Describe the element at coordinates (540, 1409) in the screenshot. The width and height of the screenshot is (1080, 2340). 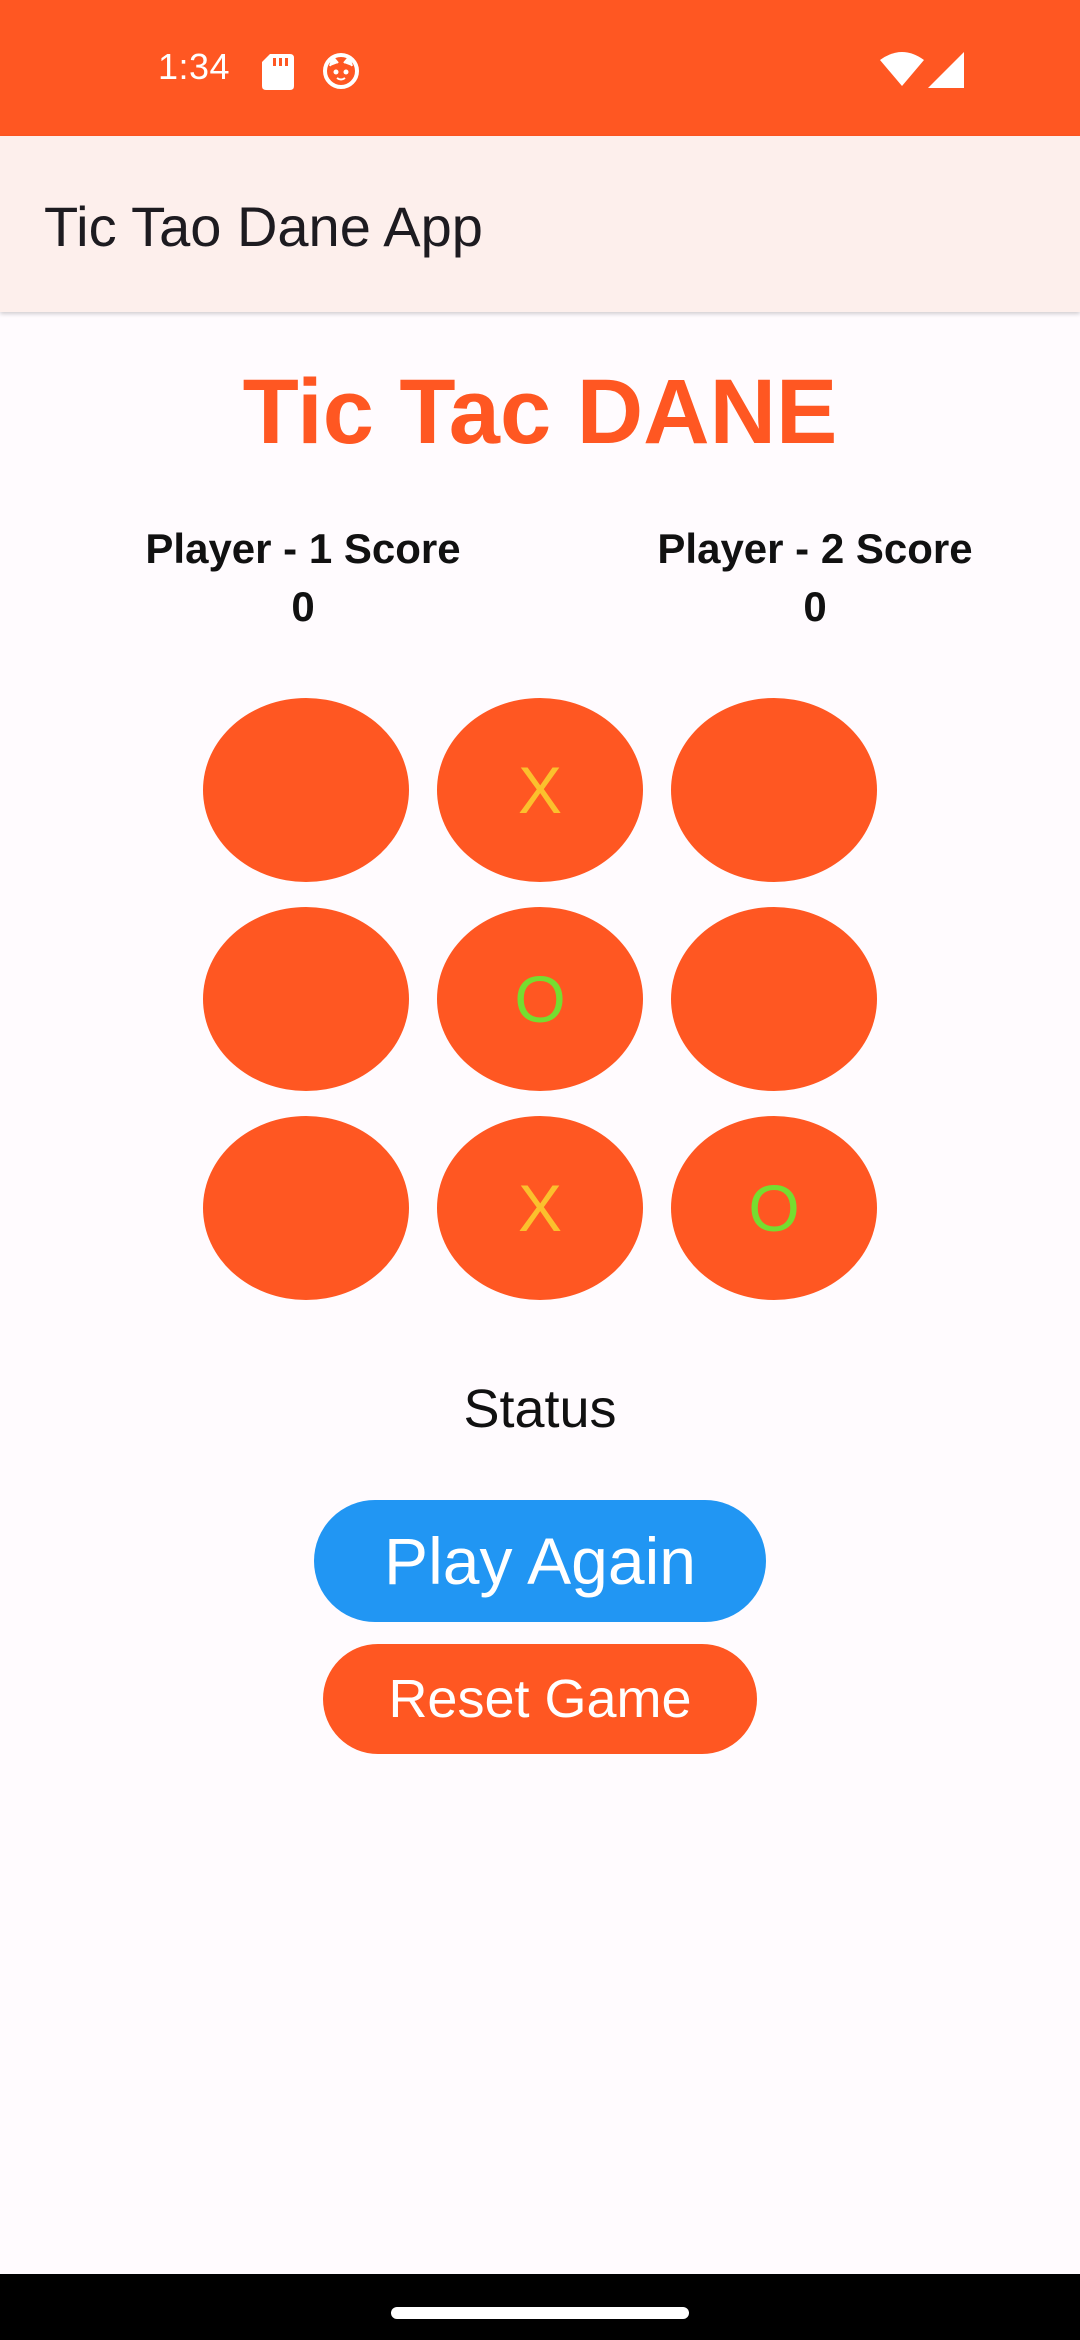
I see `game-status-text: Status` at that location.